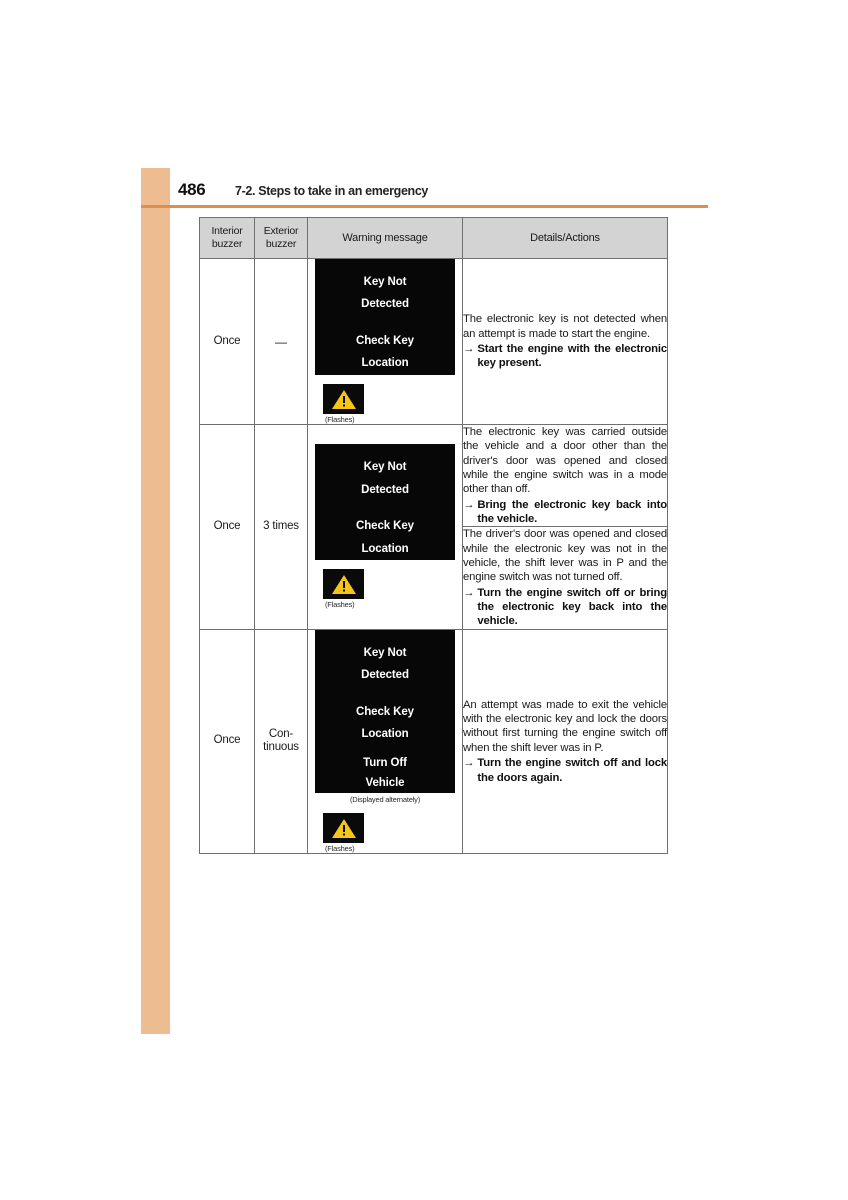 The image size is (848, 1200). Describe the element at coordinates (227, 231) in the screenshot. I see `column-header-interior-line1: Interior` at that location.